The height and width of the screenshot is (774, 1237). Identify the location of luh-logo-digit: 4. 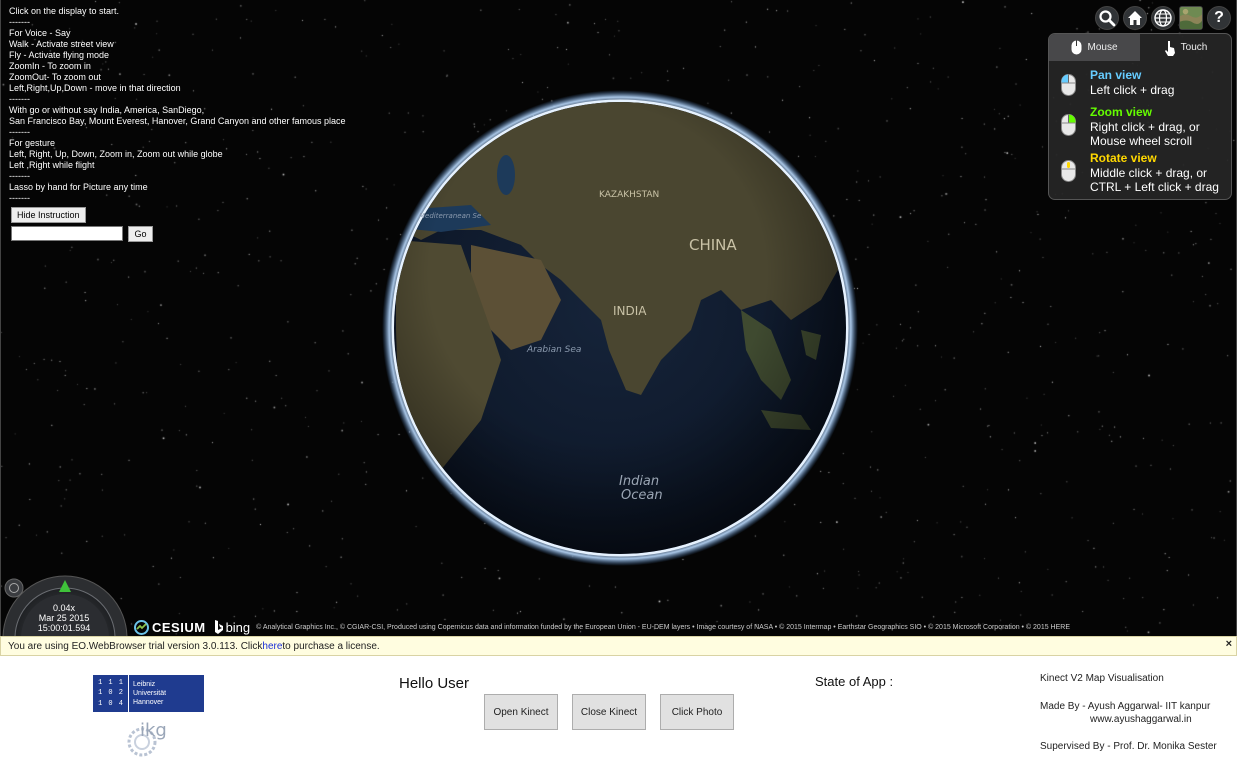
(120, 703).